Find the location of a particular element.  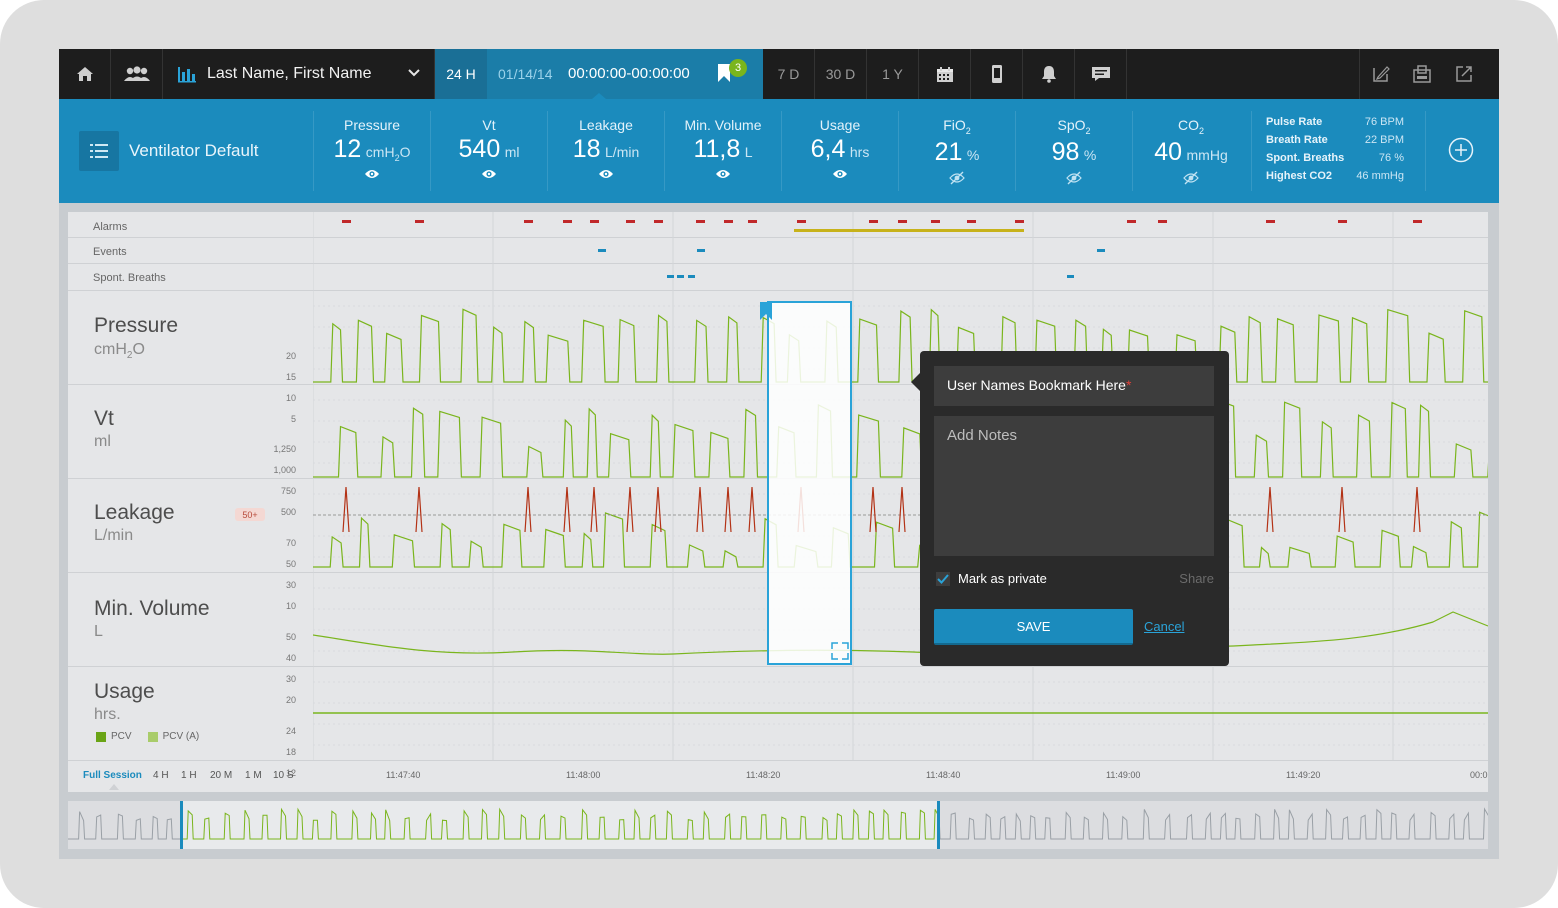

tick-label: 500 is located at coordinates (288, 512).